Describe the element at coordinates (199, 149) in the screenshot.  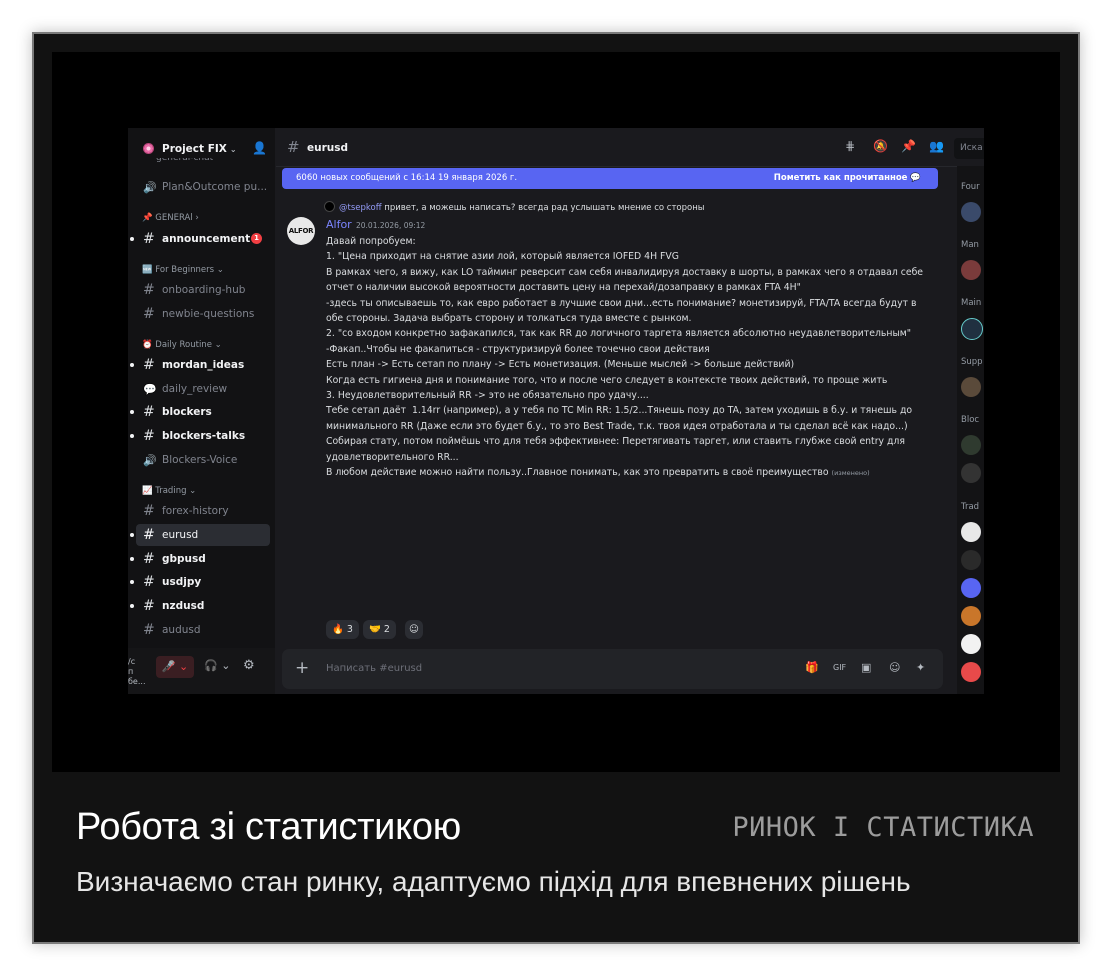
I see `server-name: Project FIX ⌄` at that location.